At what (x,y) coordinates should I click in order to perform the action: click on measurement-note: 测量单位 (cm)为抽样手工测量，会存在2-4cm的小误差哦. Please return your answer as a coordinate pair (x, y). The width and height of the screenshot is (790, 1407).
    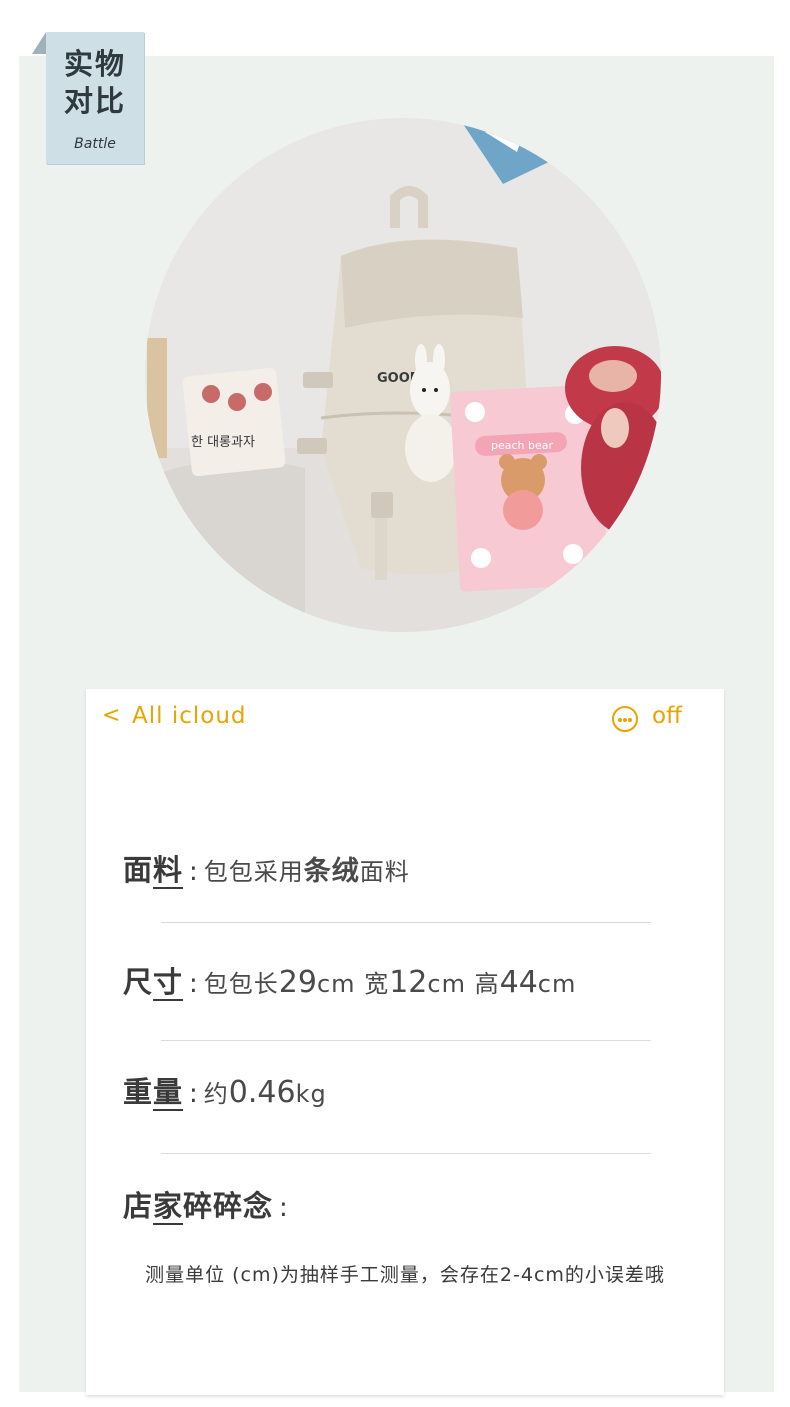
    Looking at the image, I should click on (405, 1275).